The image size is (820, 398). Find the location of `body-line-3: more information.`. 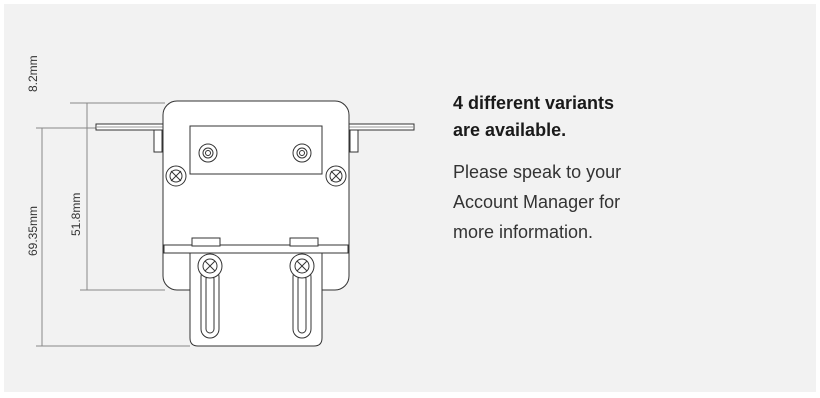

body-line-3: more information. is located at coordinates (523, 232).